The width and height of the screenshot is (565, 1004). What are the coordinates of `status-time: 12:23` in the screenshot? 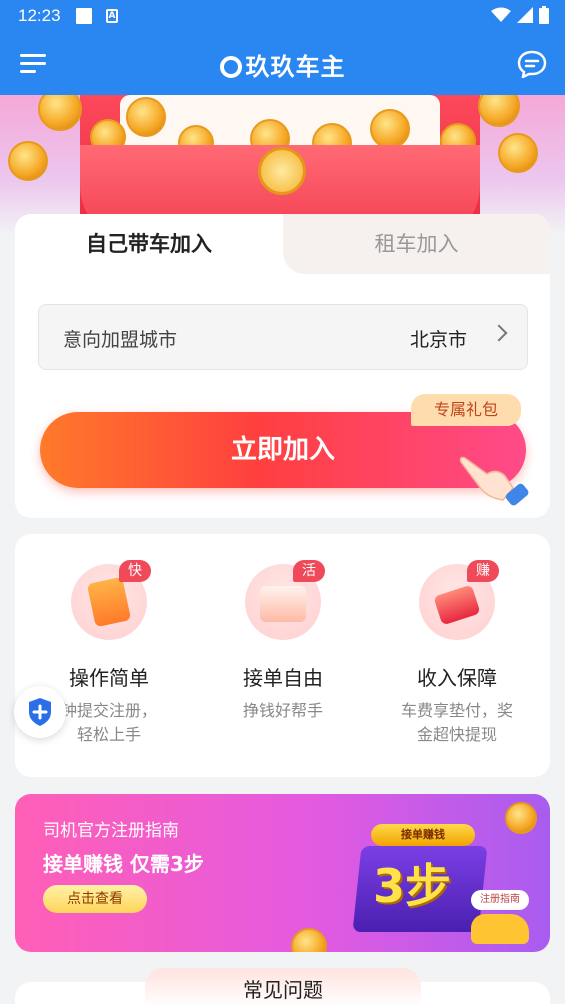 It's located at (39, 15).